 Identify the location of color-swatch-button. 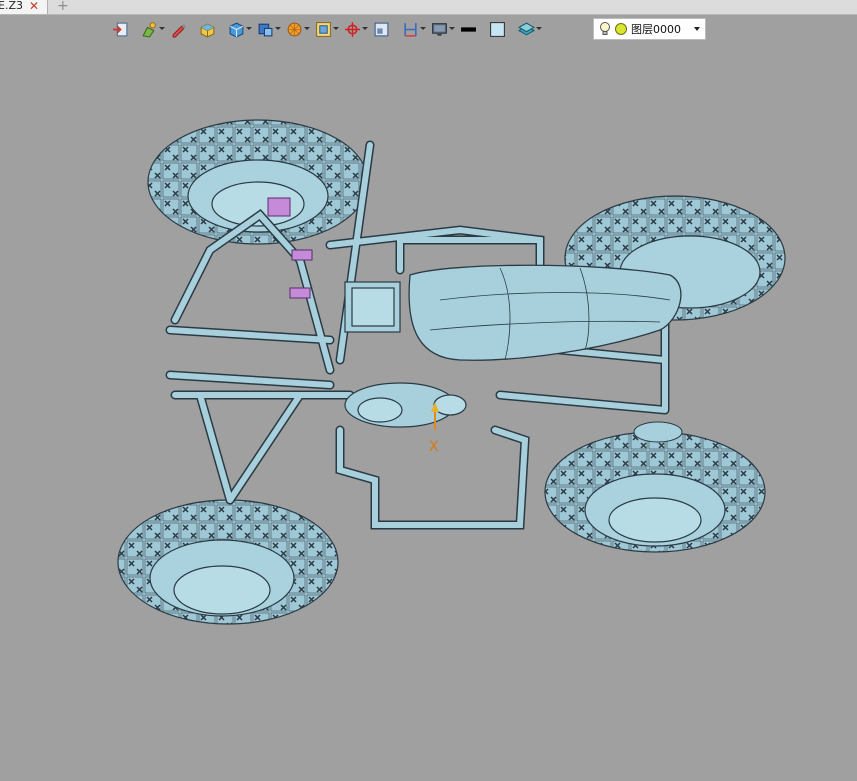
(502, 29).